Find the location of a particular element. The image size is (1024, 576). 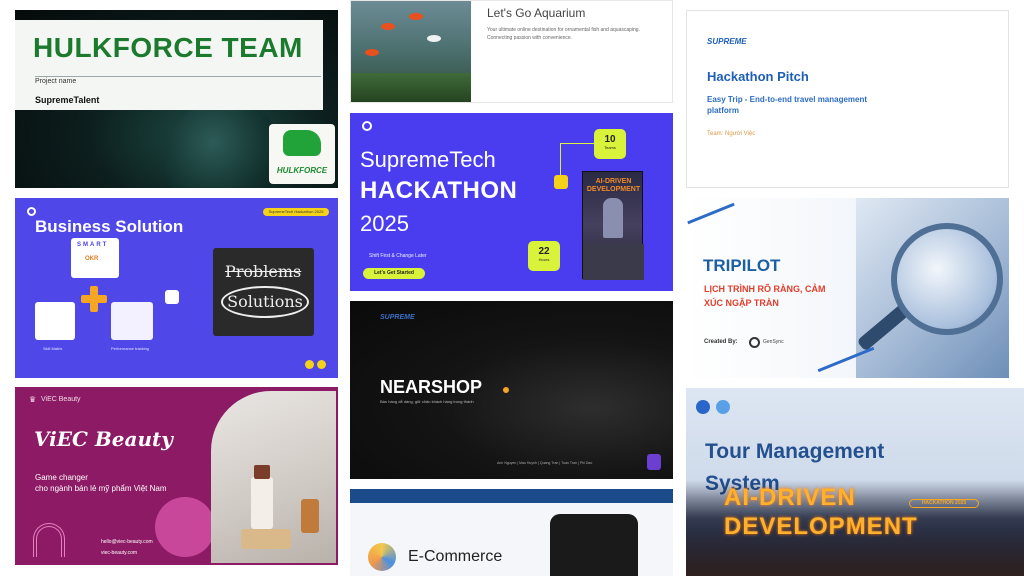

group-photo is located at coordinates (613, 262).